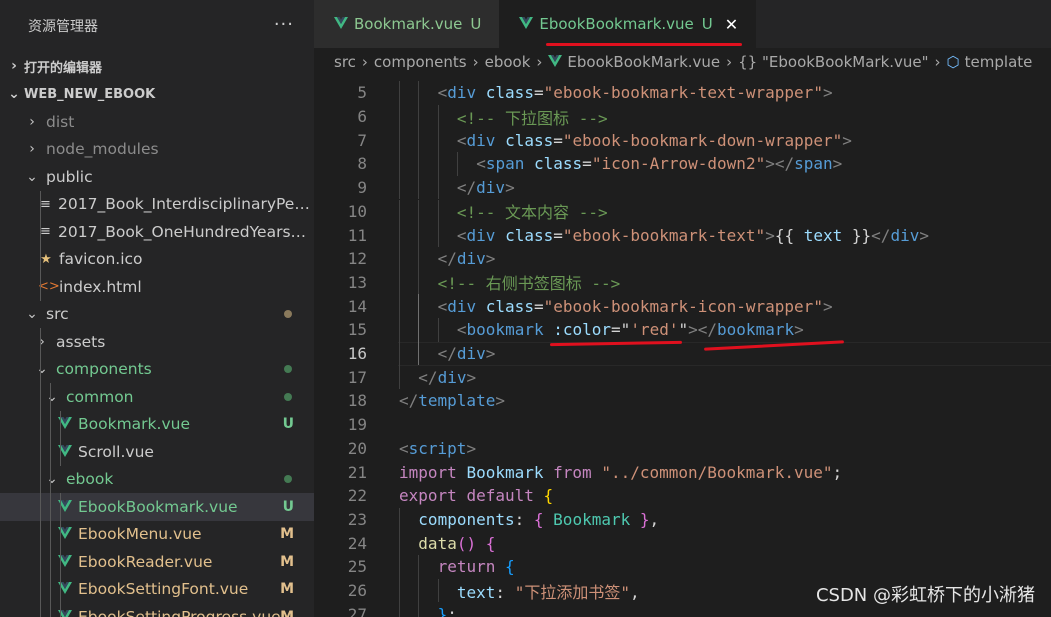 This screenshot has width=1051, height=617. I want to click on chevron-right-icon: ›, so click(539, 62).